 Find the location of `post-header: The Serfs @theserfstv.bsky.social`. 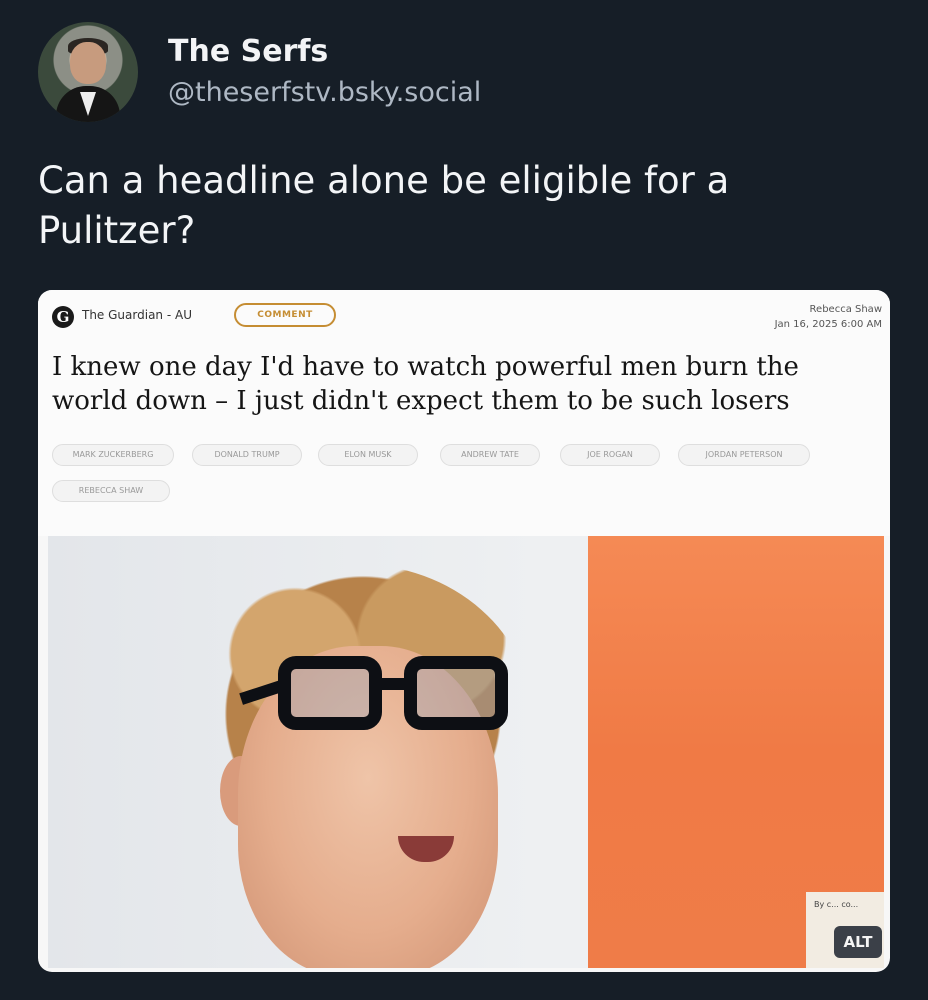

post-header: The Serfs @theserfstv.bsky.social is located at coordinates (259, 72).